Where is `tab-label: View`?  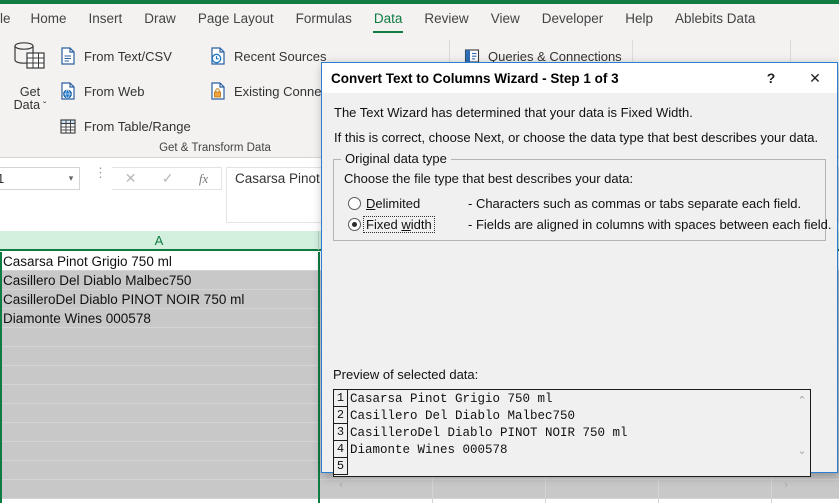
tab-label: View is located at coordinates (505, 18).